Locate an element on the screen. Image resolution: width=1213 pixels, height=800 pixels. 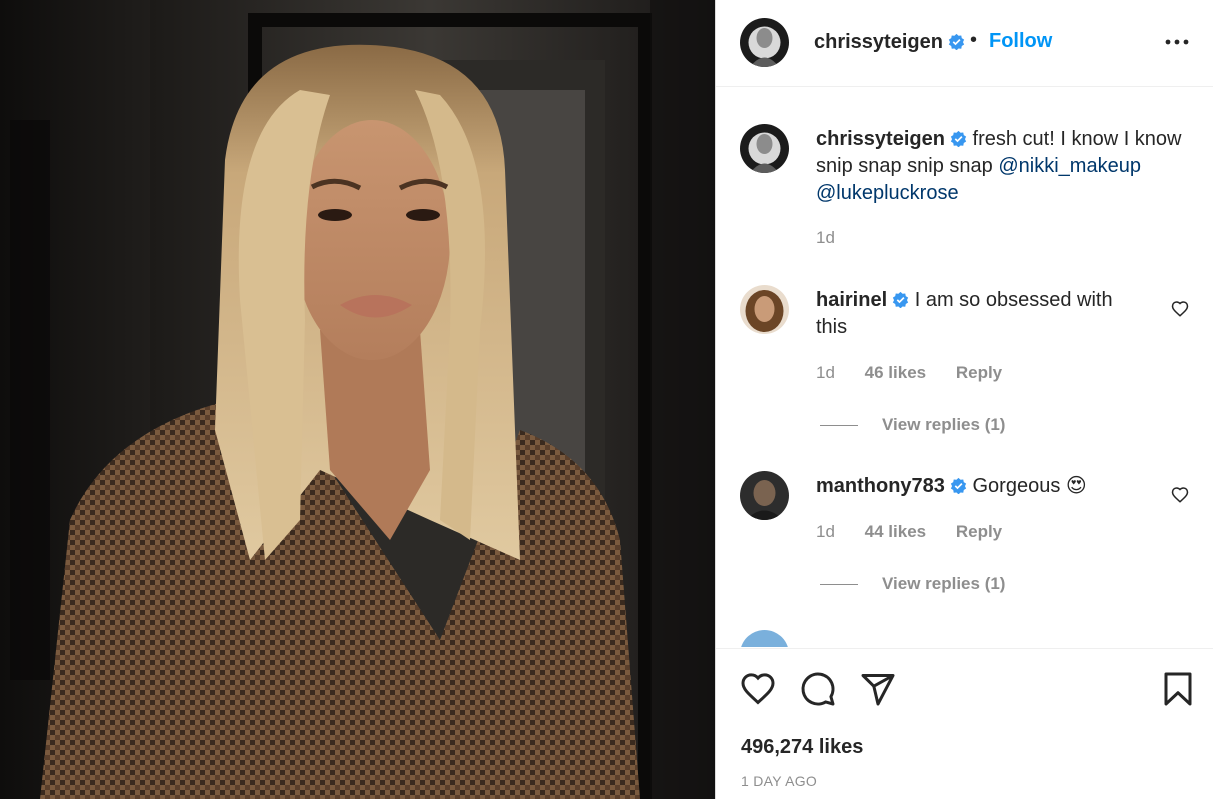
mention-link: @nikki_makeup is located at coordinates (1069, 166).